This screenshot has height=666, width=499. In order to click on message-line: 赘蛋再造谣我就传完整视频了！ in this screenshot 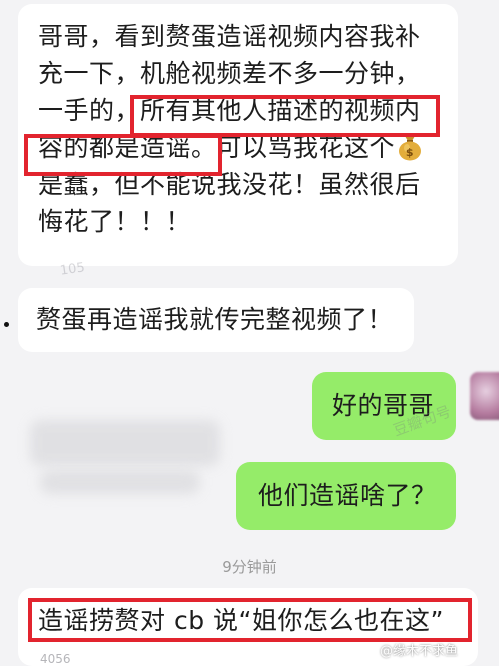, I will do `click(215, 319)`.